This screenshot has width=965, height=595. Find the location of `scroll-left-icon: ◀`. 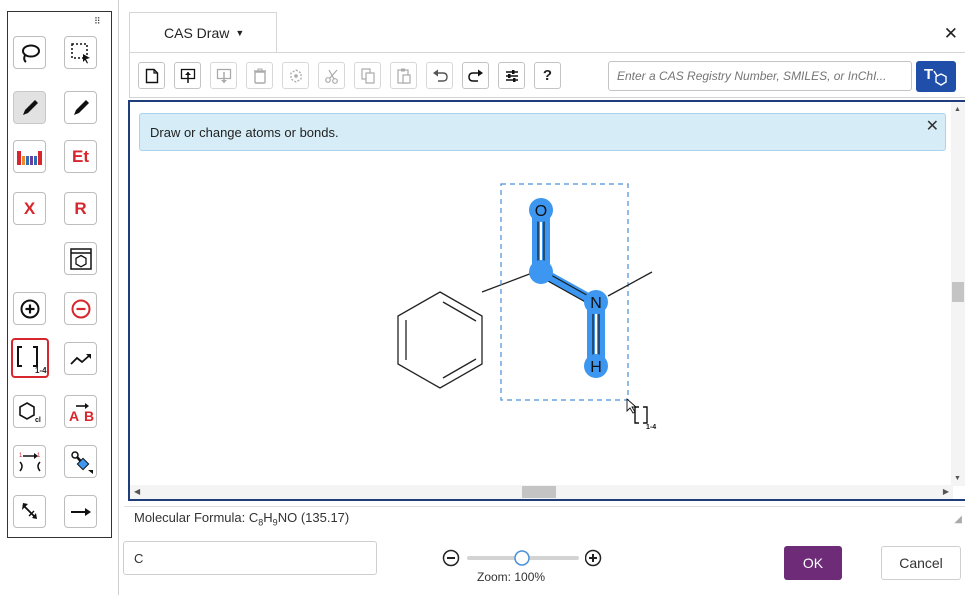

scroll-left-icon: ◀ is located at coordinates (137, 491).